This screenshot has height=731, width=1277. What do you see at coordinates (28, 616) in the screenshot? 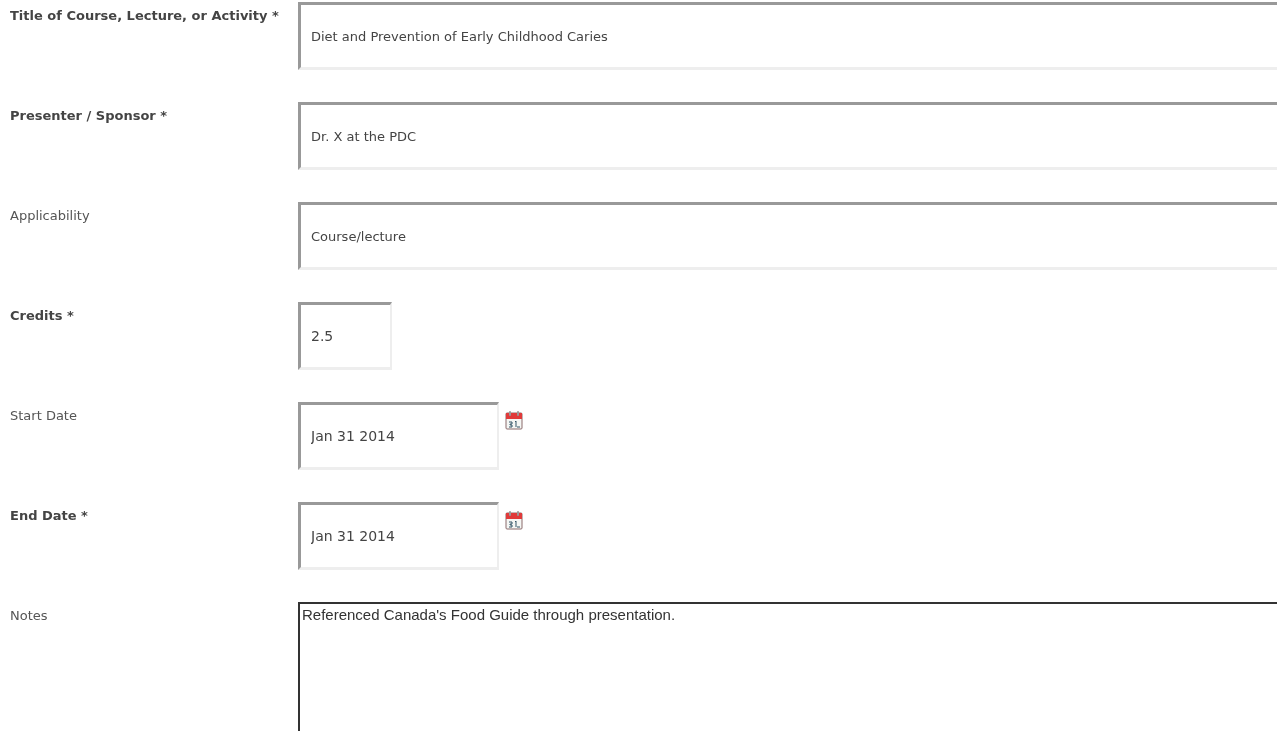
I see `field-label: Notes` at bounding box center [28, 616].